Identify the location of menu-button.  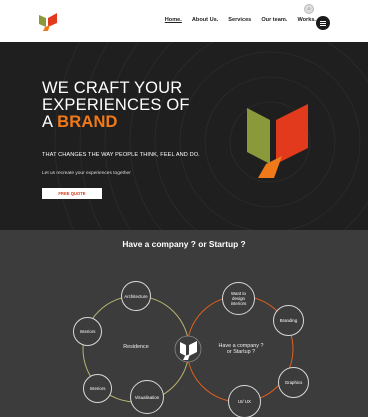
(323, 23).